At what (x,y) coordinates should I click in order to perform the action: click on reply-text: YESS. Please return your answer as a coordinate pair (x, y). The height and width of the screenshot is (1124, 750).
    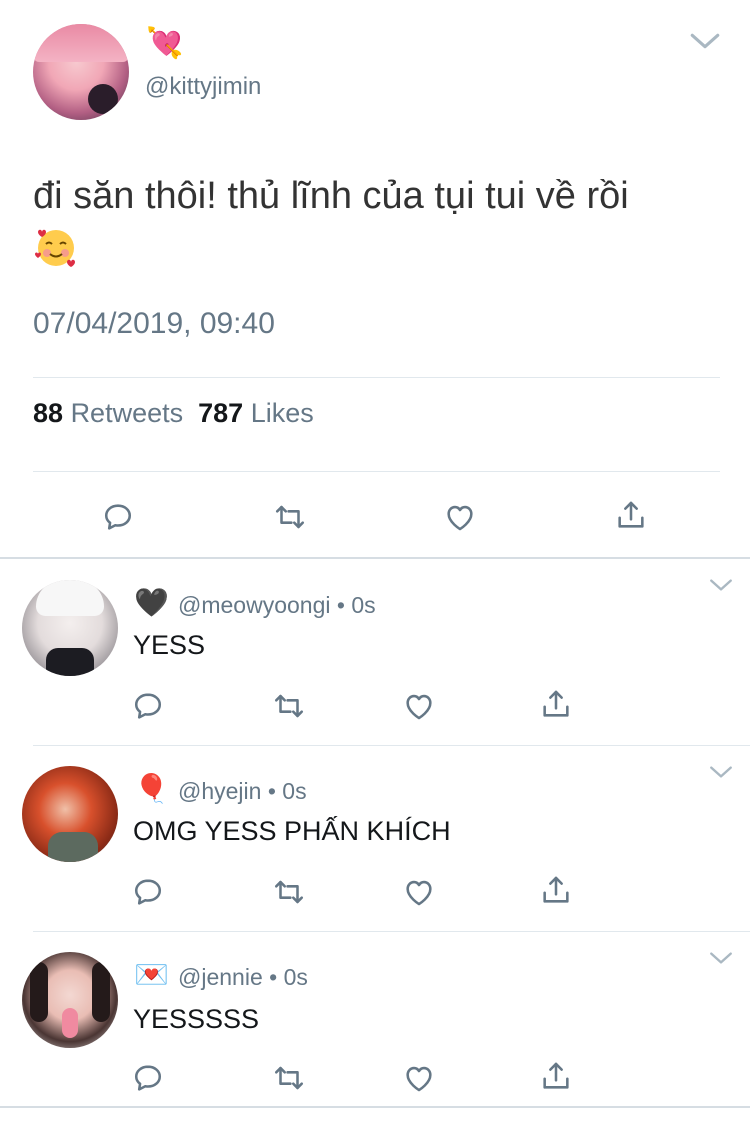
    Looking at the image, I should click on (169, 645).